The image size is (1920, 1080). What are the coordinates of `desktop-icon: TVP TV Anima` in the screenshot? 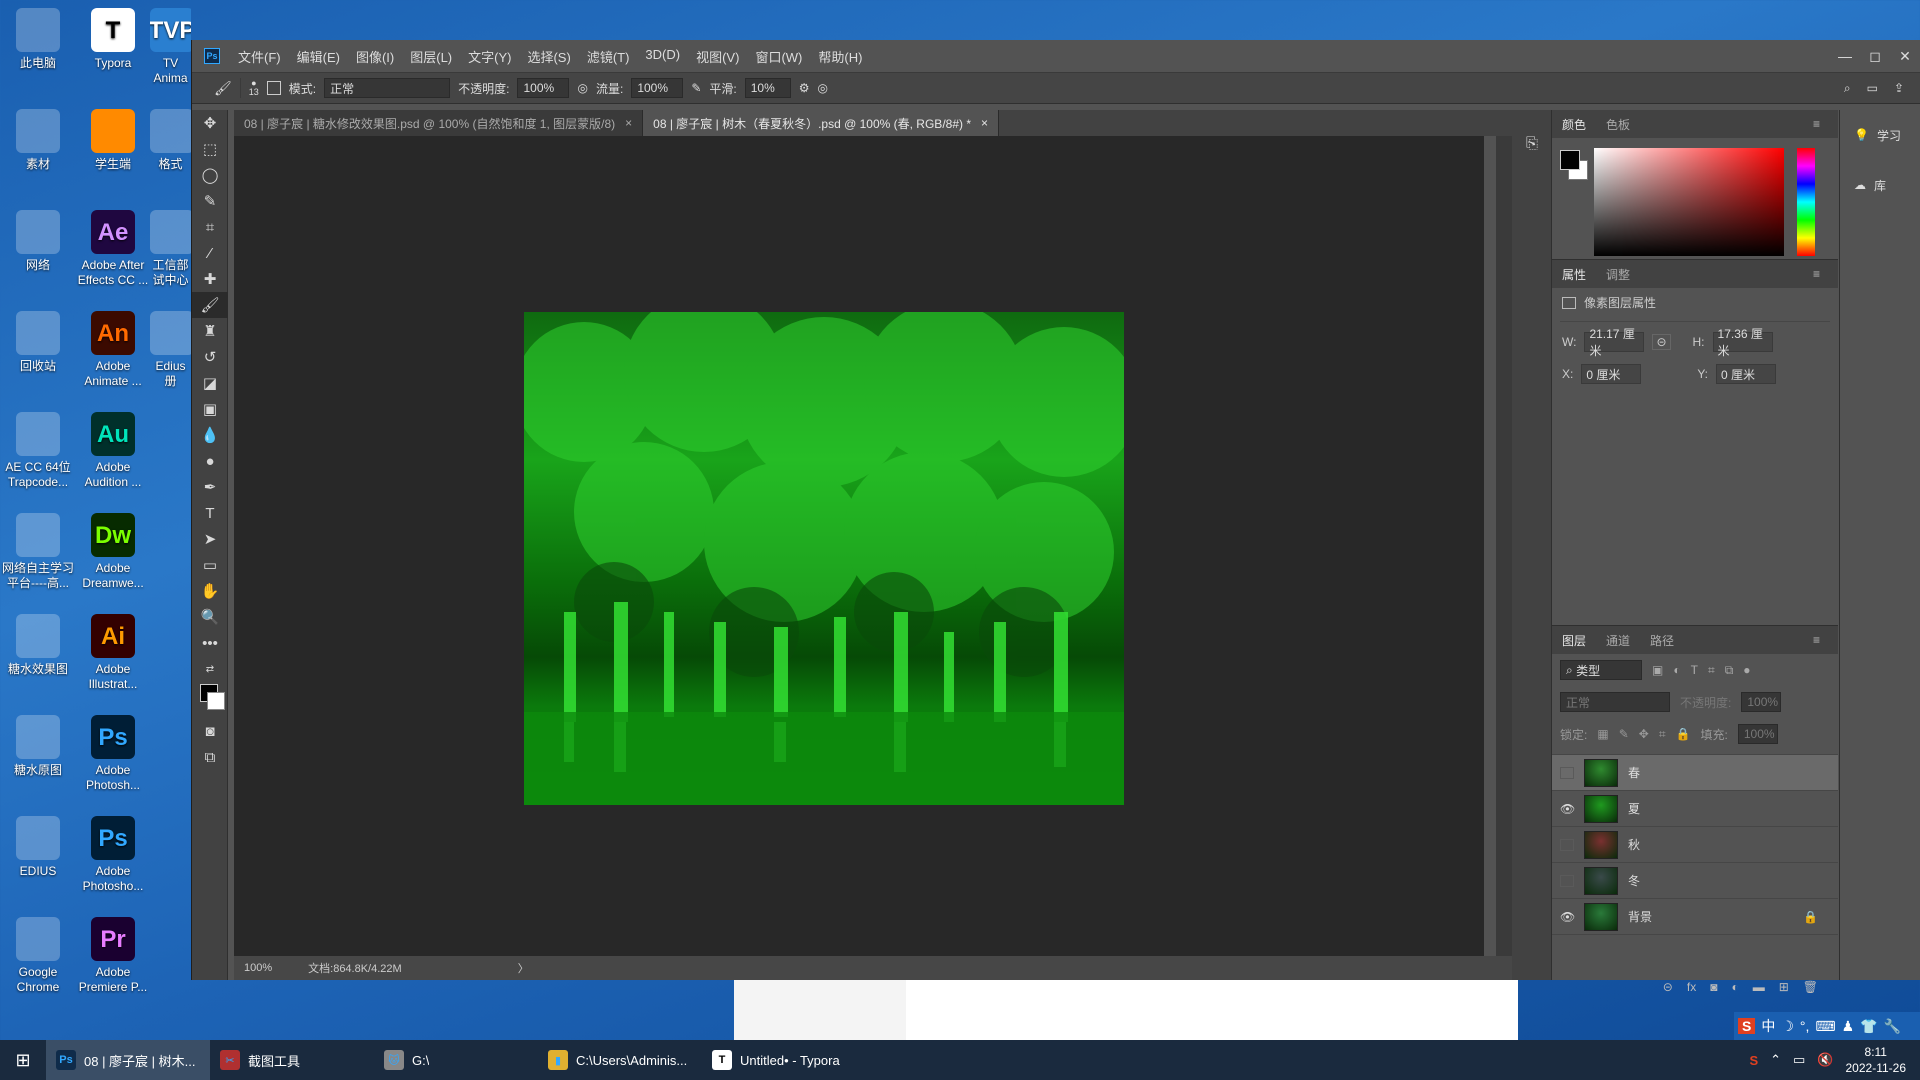 It's located at (170, 47).